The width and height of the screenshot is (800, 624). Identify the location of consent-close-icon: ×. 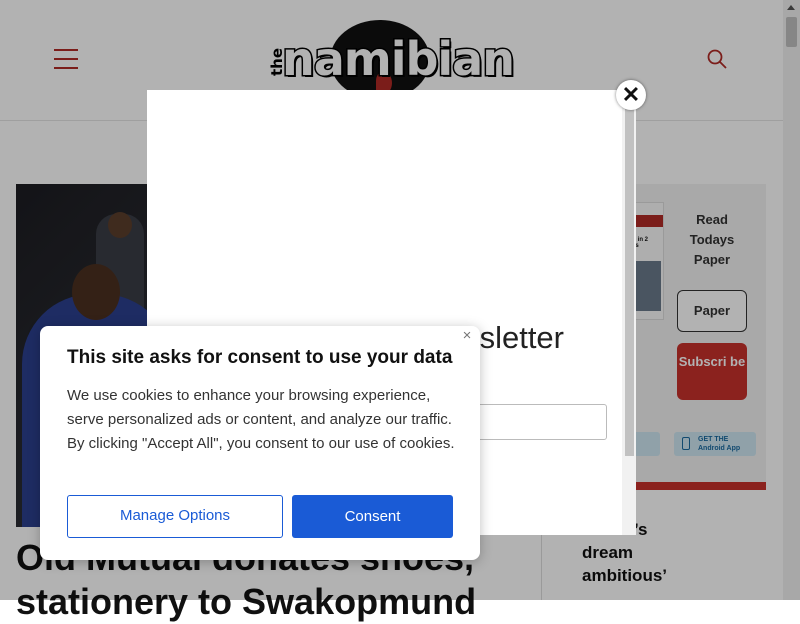
(467, 336).